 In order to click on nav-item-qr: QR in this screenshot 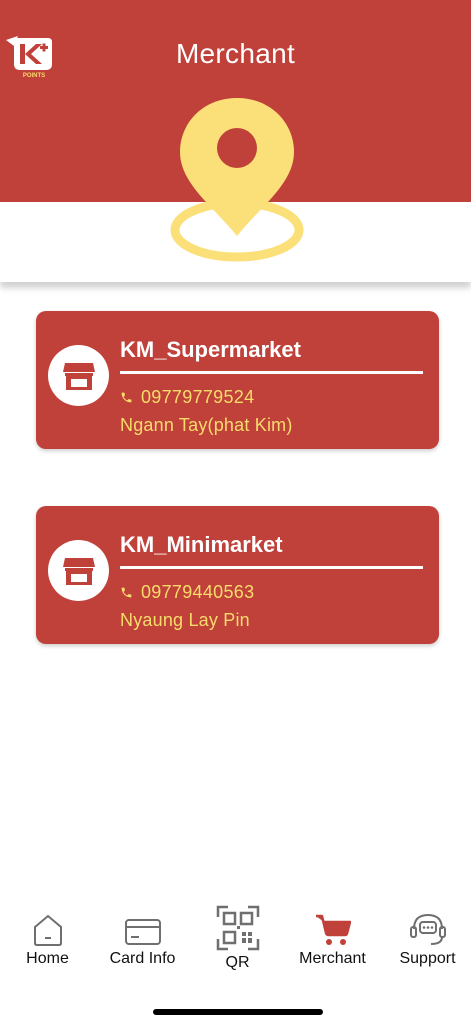, I will do `click(237, 933)`.